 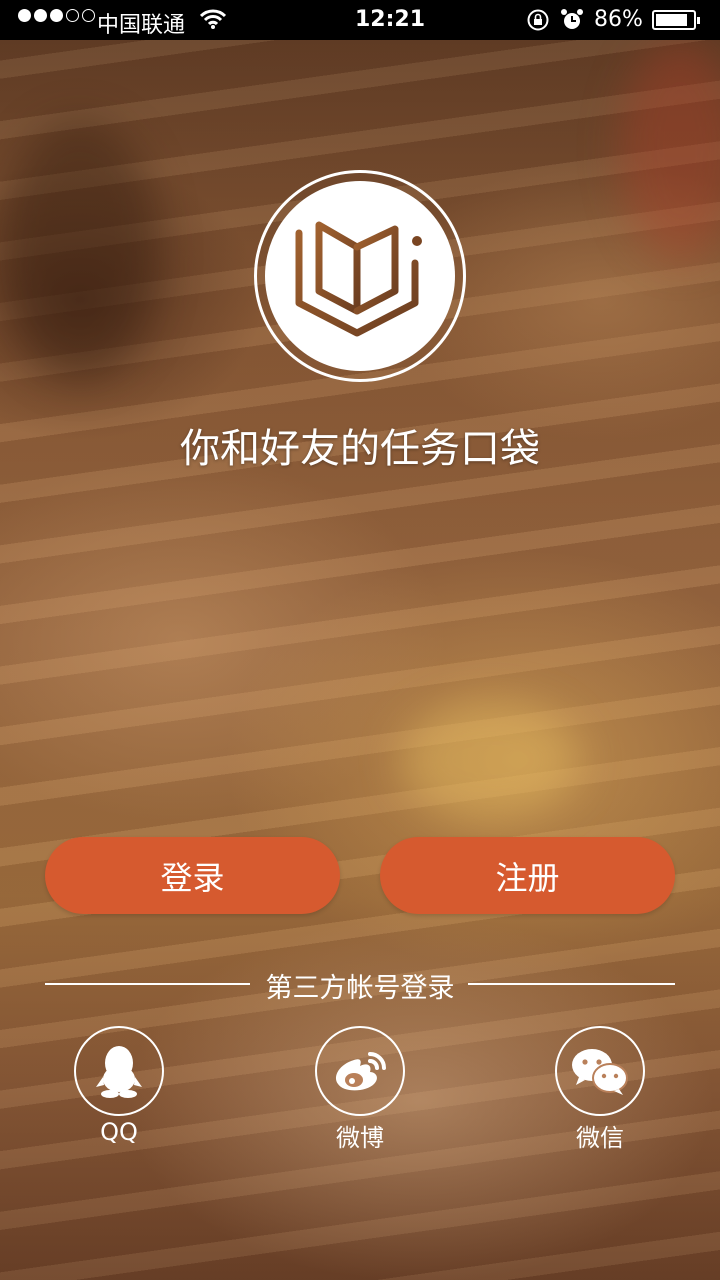 I want to click on wechat-login-button: 微信, so click(x=600, y=1089).